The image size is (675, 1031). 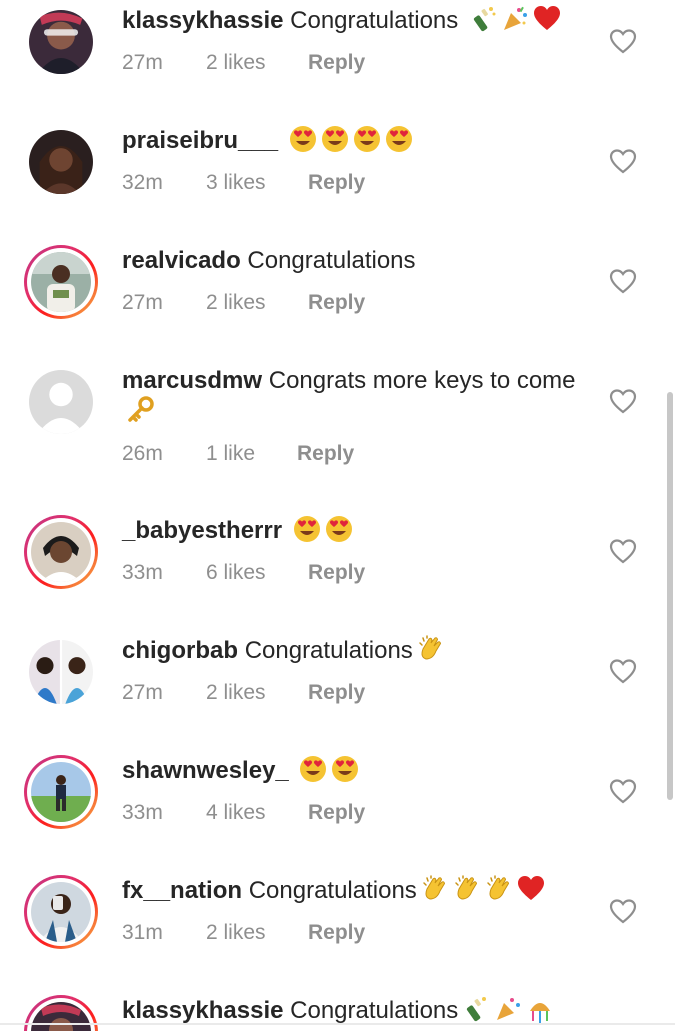 I want to click on comment-text: fx__nation Congratulations, so click(x=357, y=890).